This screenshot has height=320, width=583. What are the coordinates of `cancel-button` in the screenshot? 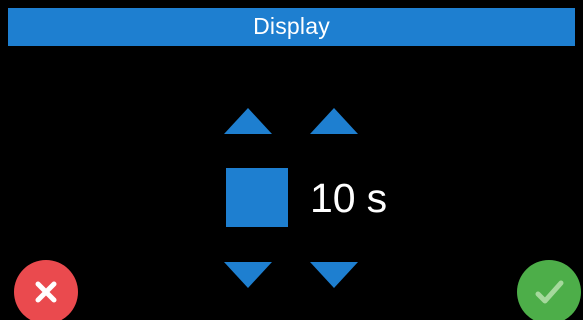 It's located at (46, 290).